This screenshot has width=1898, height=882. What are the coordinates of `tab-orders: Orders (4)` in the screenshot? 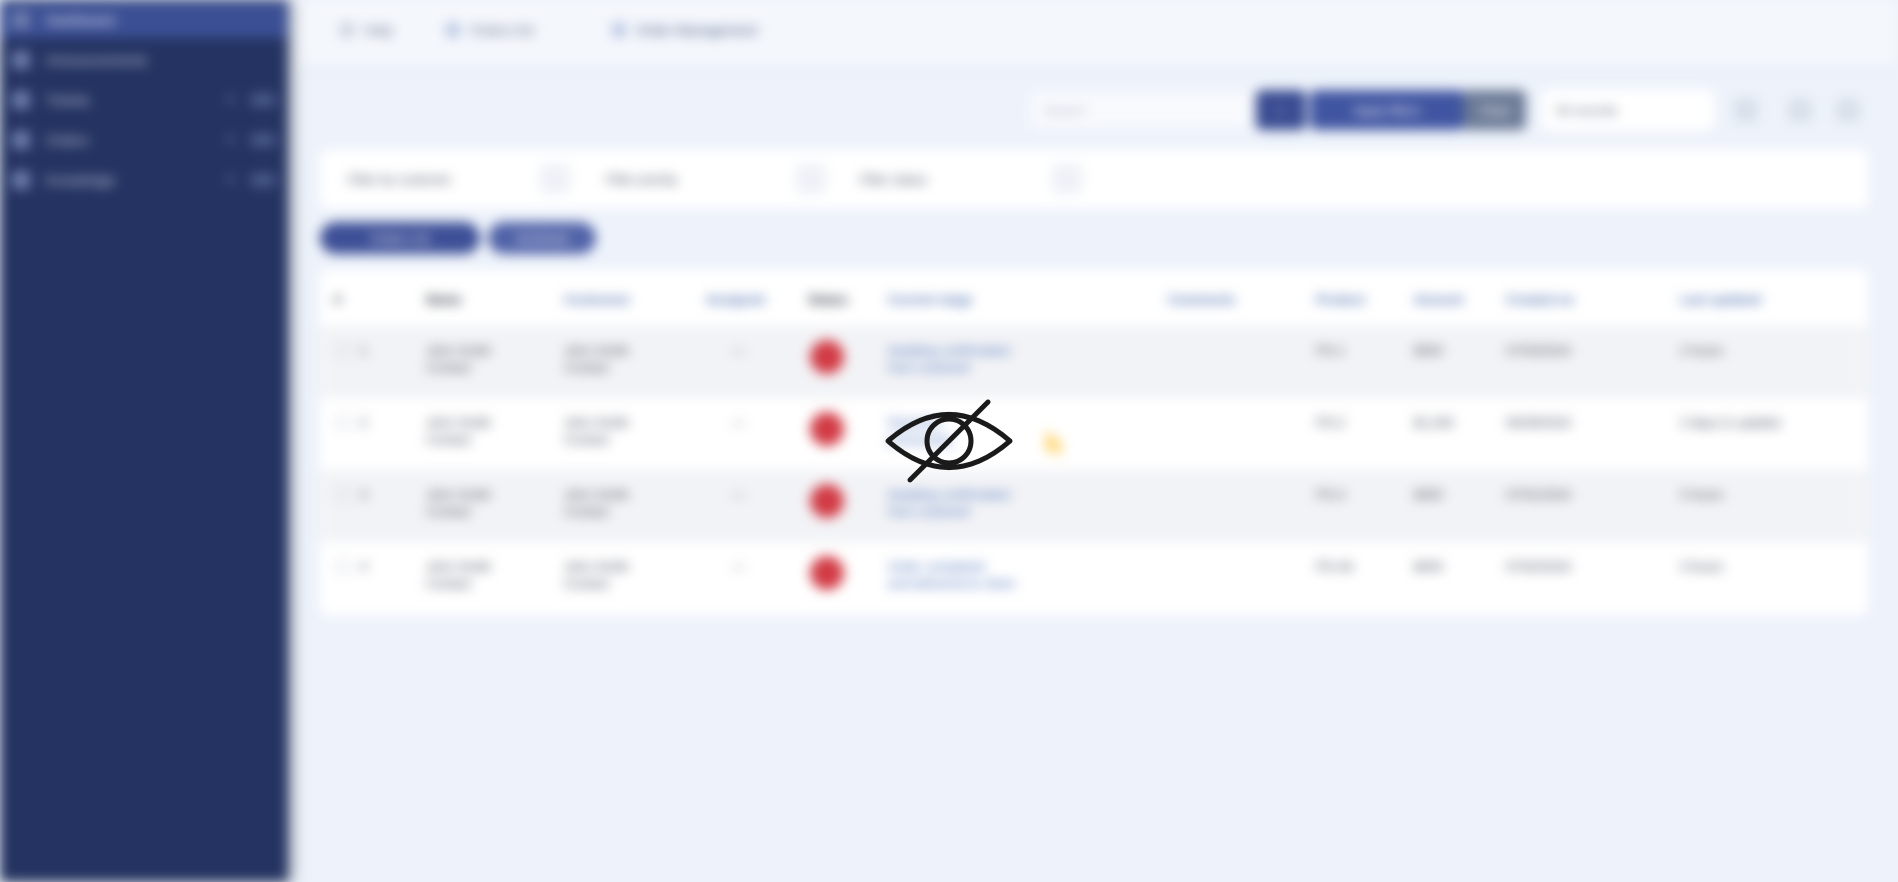 It's located at (400, 238).